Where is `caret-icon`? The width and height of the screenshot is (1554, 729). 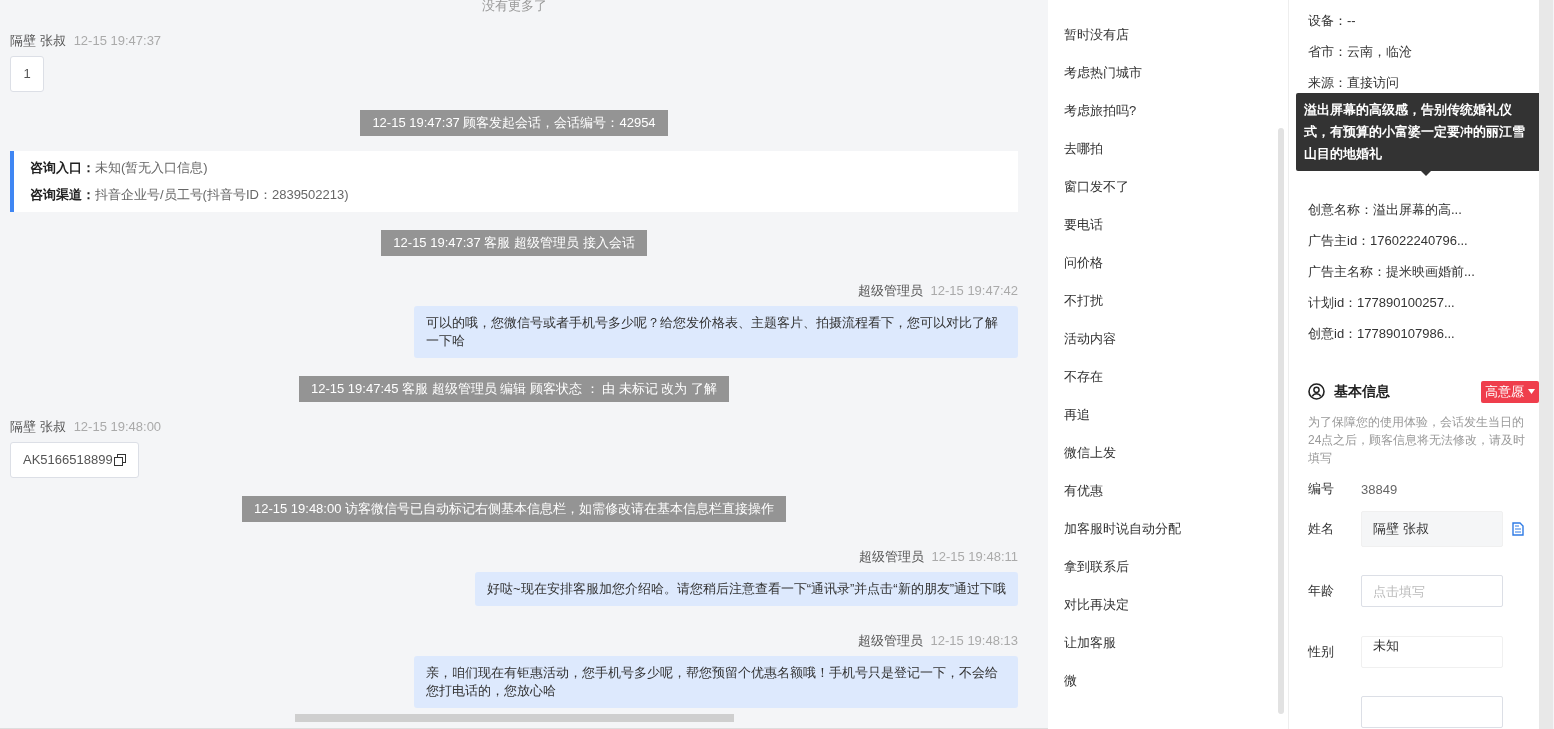 caret-icon is located at coordinates (1531, 392).